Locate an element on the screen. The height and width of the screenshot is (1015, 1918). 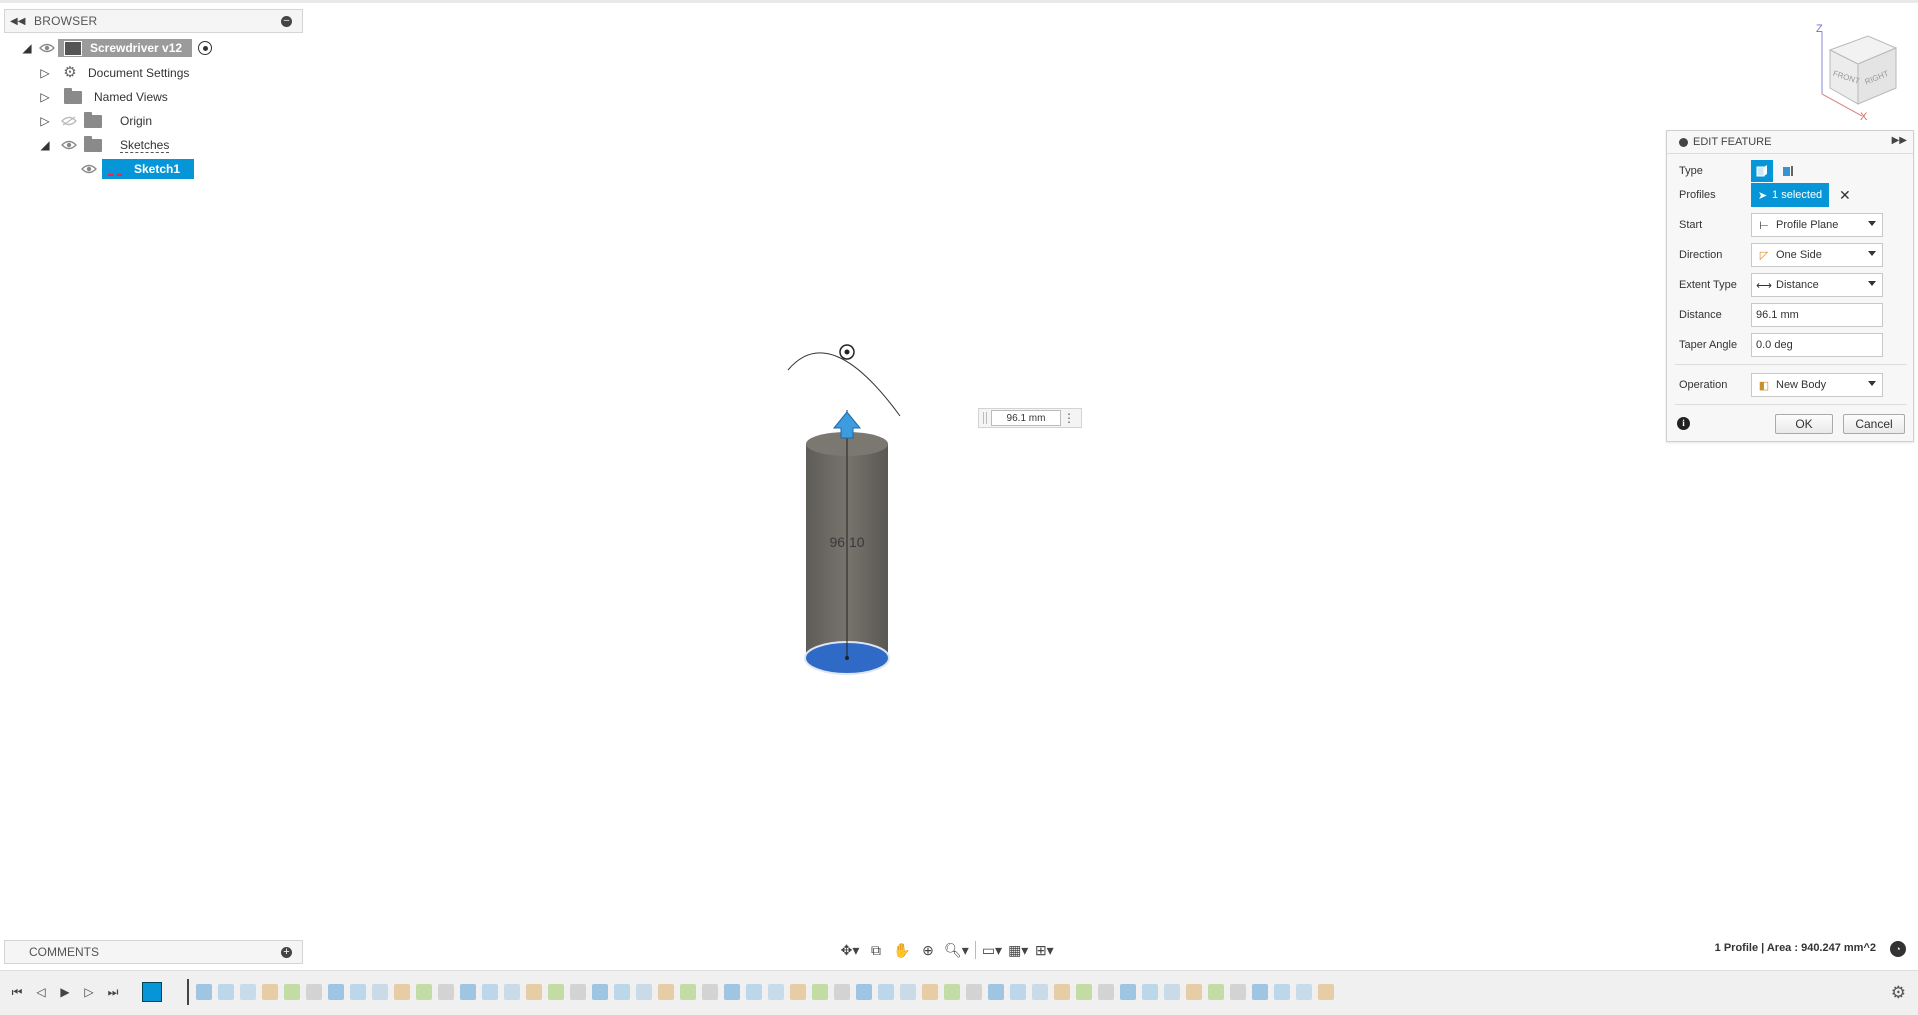
panel-expand-icon: ▶▶ is located at coordinates (1899, 140).